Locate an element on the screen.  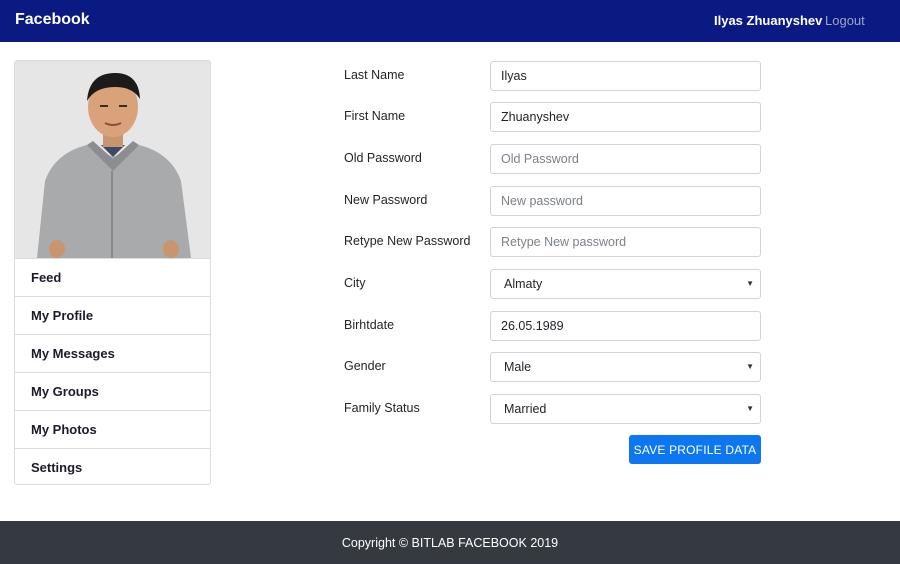
new-password-row: New Password is located at coordinates (552, 201).